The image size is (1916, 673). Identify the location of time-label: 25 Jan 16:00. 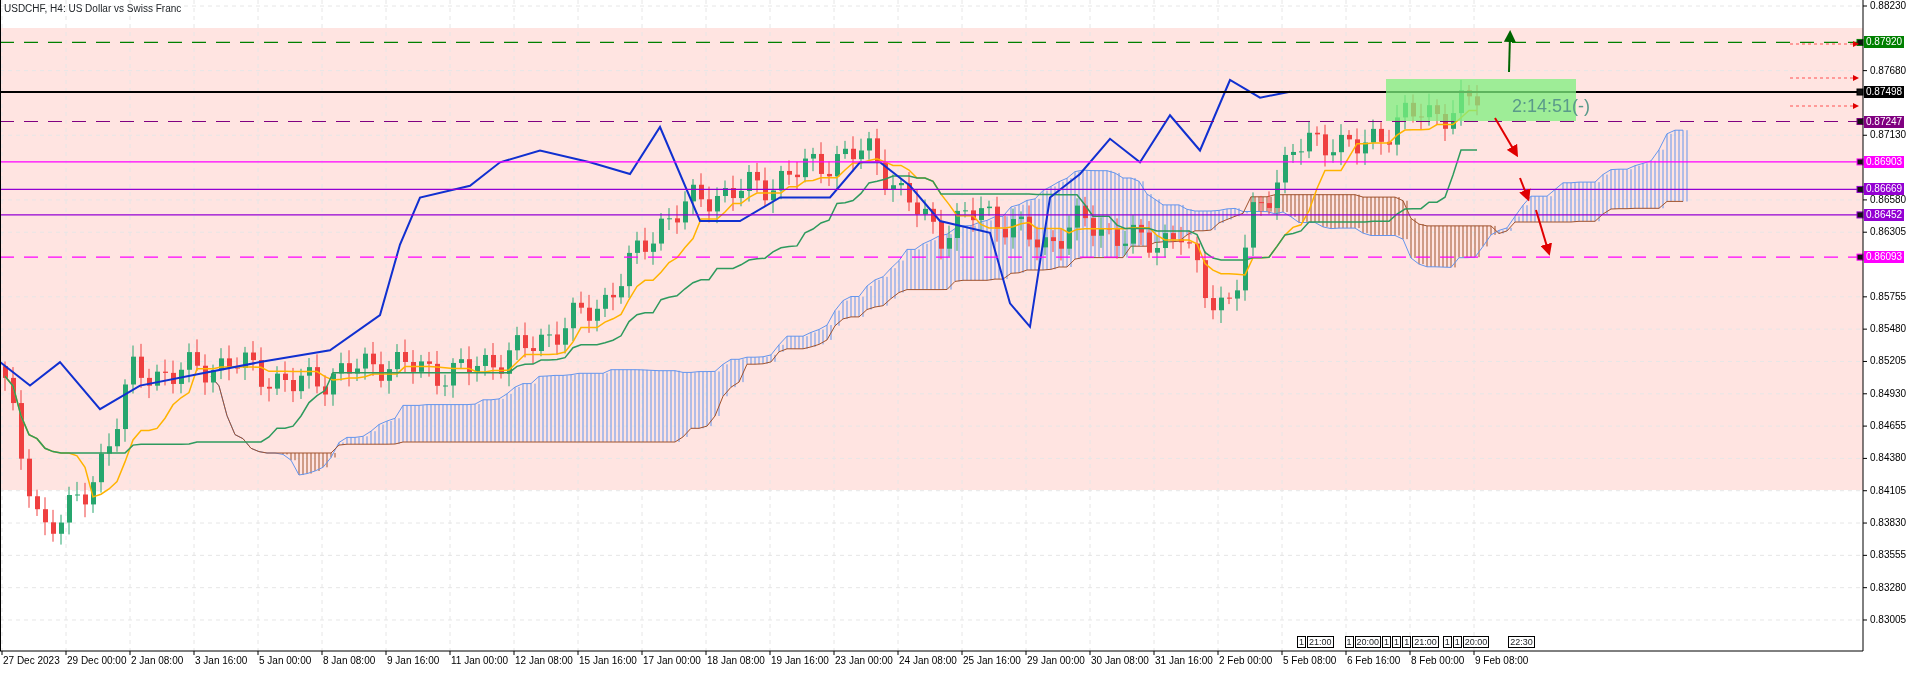
(992, 661).